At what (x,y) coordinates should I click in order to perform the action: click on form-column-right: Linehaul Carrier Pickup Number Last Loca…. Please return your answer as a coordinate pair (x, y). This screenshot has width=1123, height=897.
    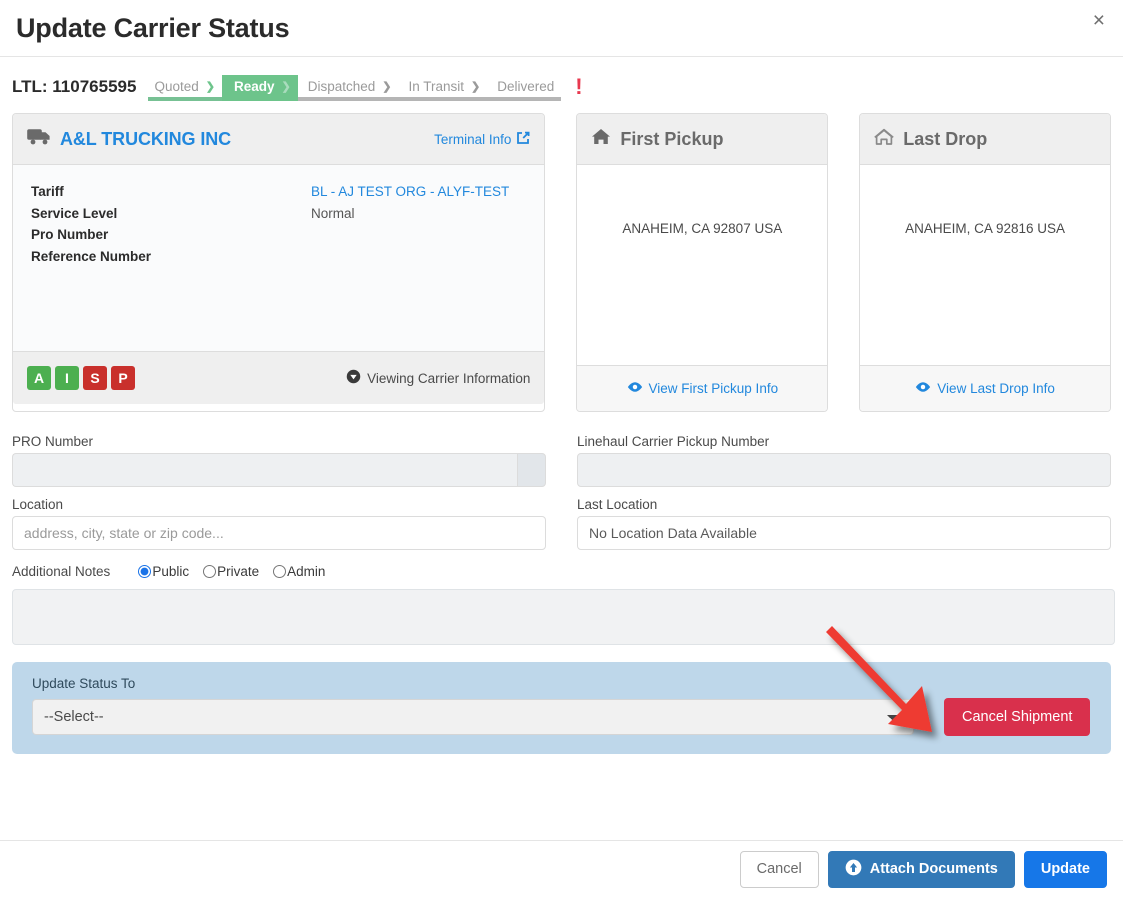
    Looking at the image, I should click on (844, 487).